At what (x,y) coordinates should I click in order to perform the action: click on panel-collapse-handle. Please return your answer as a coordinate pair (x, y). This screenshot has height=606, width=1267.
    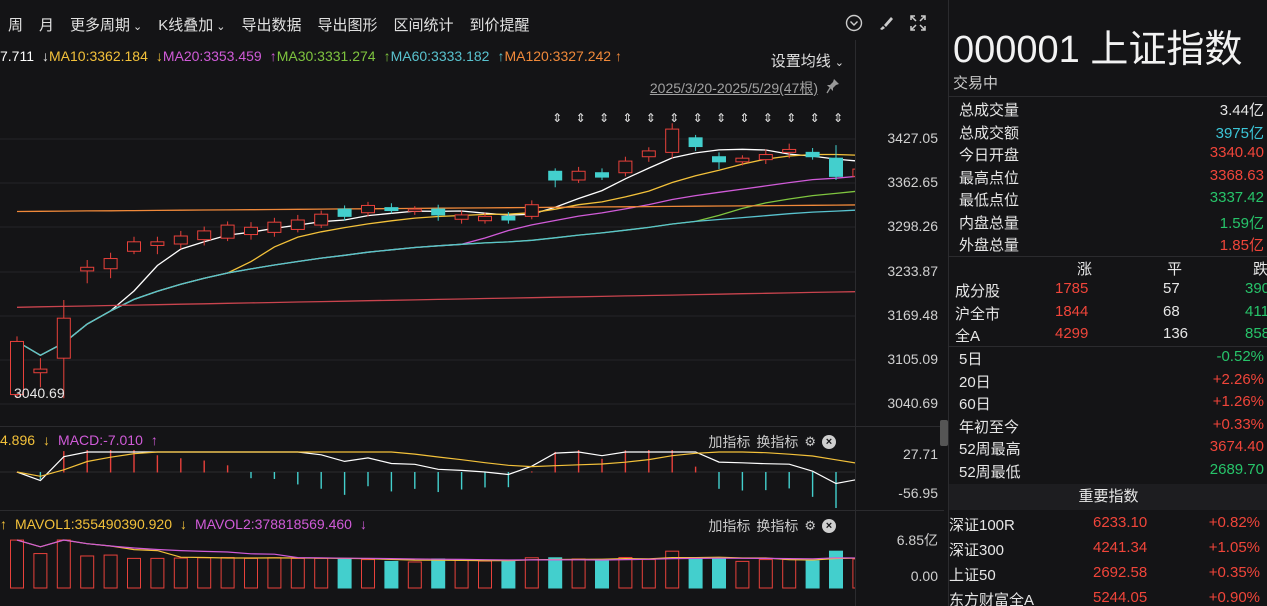
    Looking at the image, I should click on (944, 433).